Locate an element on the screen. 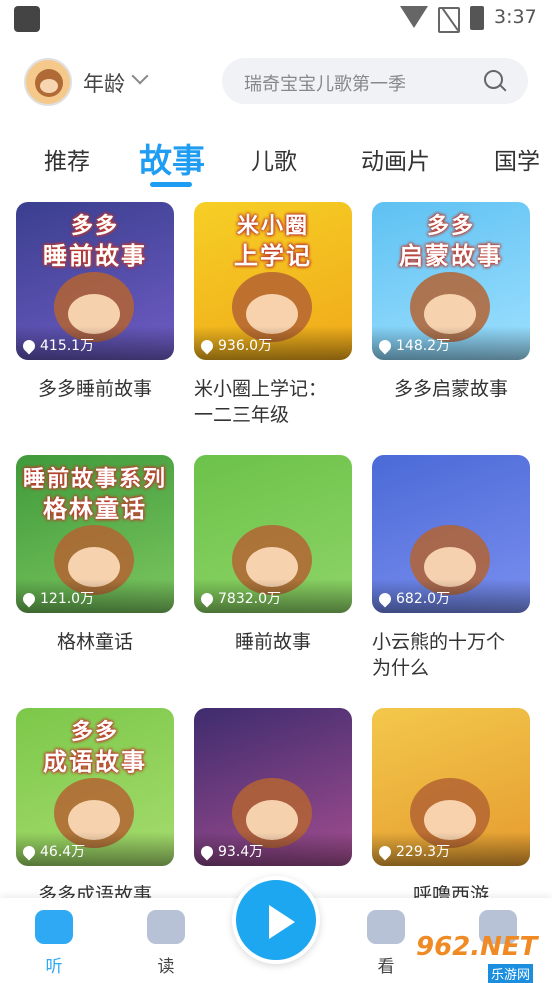  avatar is located at coordinates (48, 82).